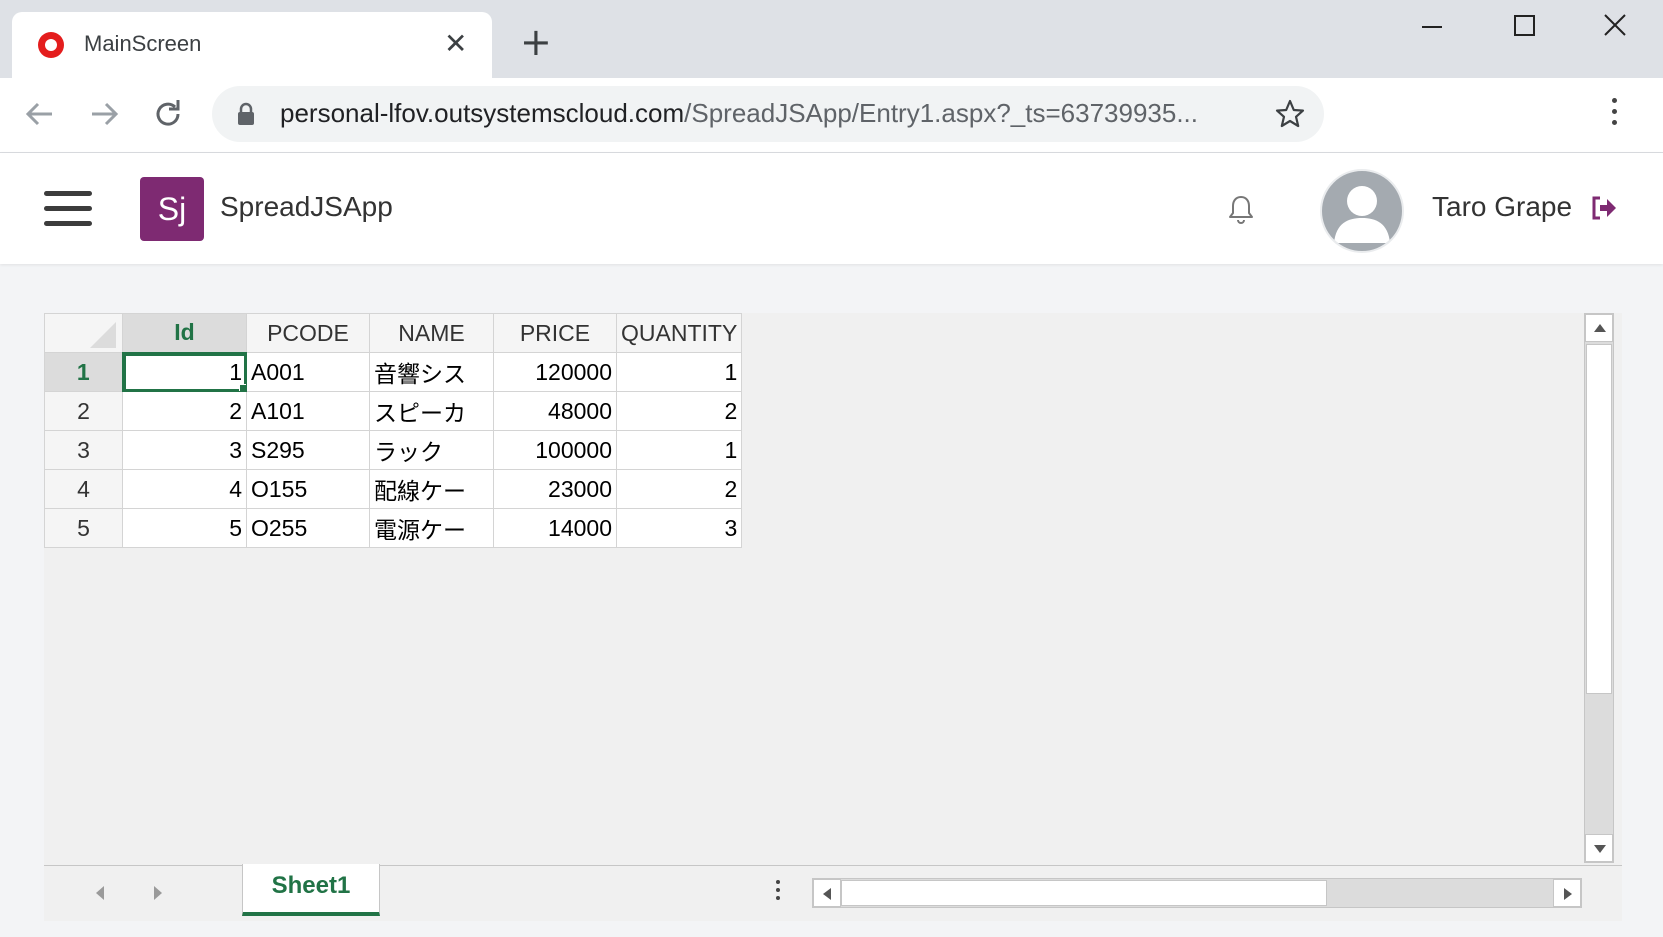  Describe the element at coordinates (100, 893) in the screenshot. I see `previous-sheet-arrow-icon` at that location.